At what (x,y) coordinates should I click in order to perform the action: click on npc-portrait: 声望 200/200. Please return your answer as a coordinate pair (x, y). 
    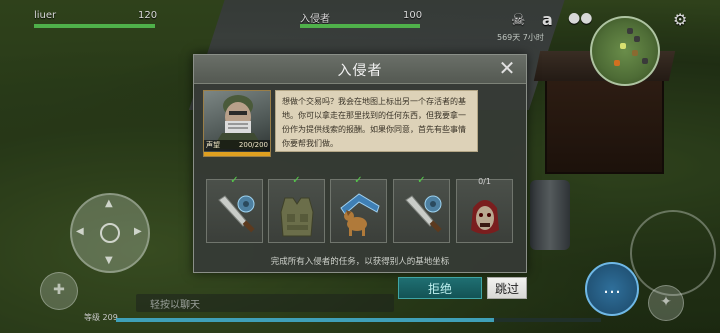
    Looking at the image, I should click on (237, 123).